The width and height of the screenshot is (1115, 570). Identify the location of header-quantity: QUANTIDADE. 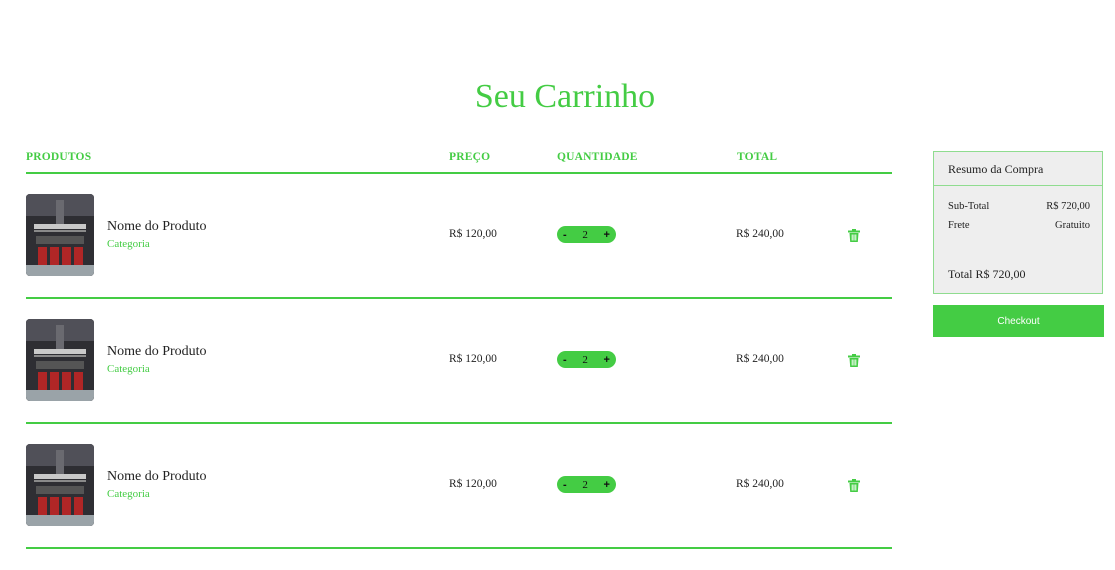
(597, 157).